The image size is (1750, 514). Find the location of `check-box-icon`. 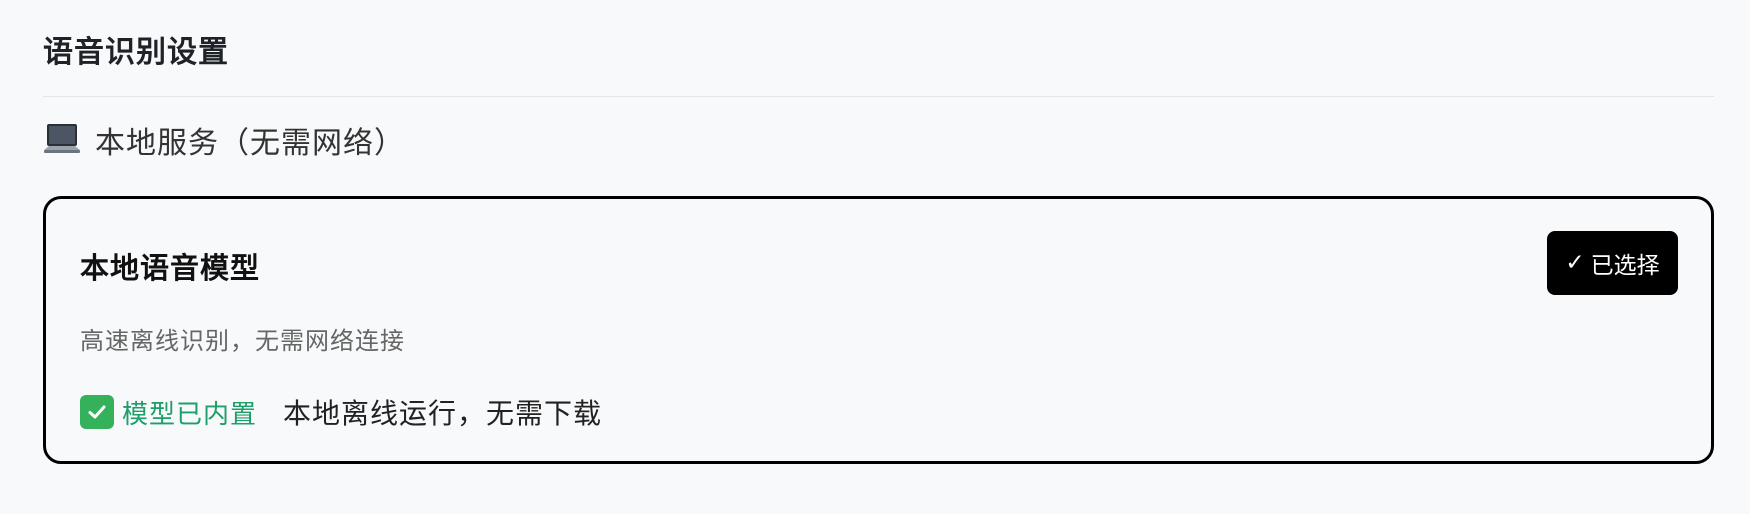

check-box-icon is located at coordinates (97, 412).